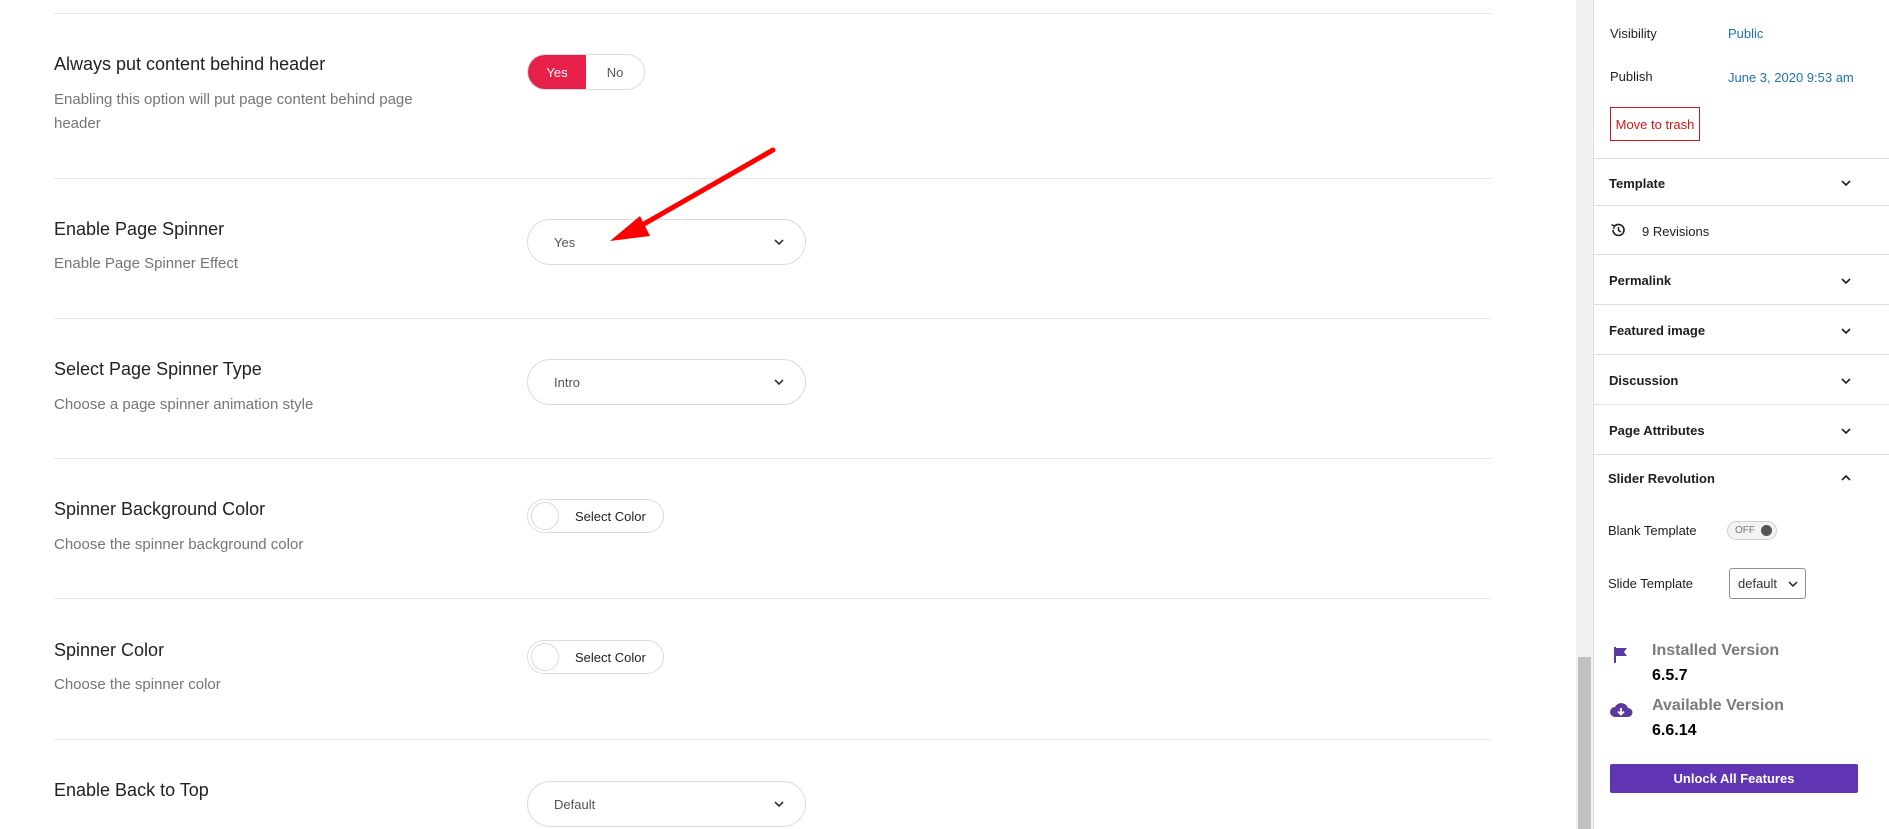 The width and height of the screenshot is (1889, 829). What do you see at coordinates (1620, 655) in the screenshot?
I see `flag-icon` at bounding box center [1620, 655].